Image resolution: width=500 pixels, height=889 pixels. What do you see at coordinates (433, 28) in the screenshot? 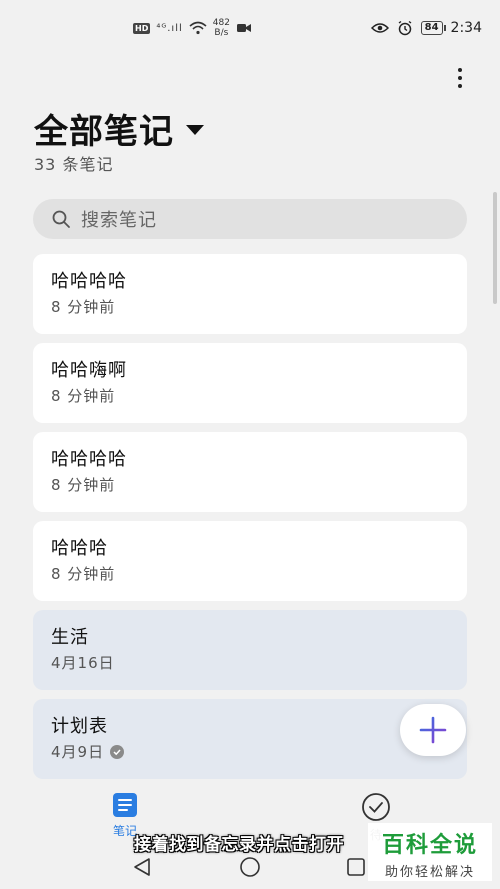
I see `battery-icon: 84` at bounding box center [433, 28].